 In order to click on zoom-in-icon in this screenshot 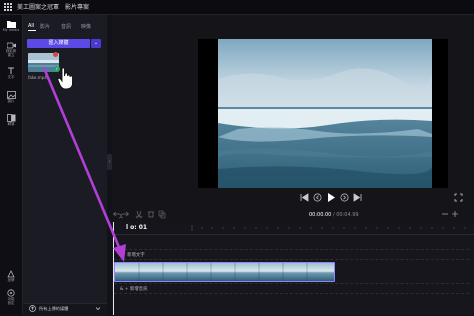, I will do `click(455, 214)`.